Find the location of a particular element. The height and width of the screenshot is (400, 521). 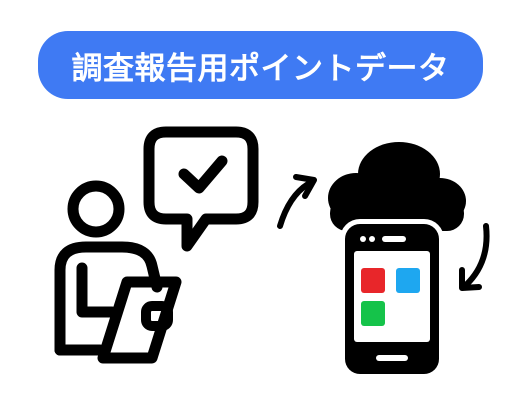

app-tile-green is located at coordinates (373, 313).